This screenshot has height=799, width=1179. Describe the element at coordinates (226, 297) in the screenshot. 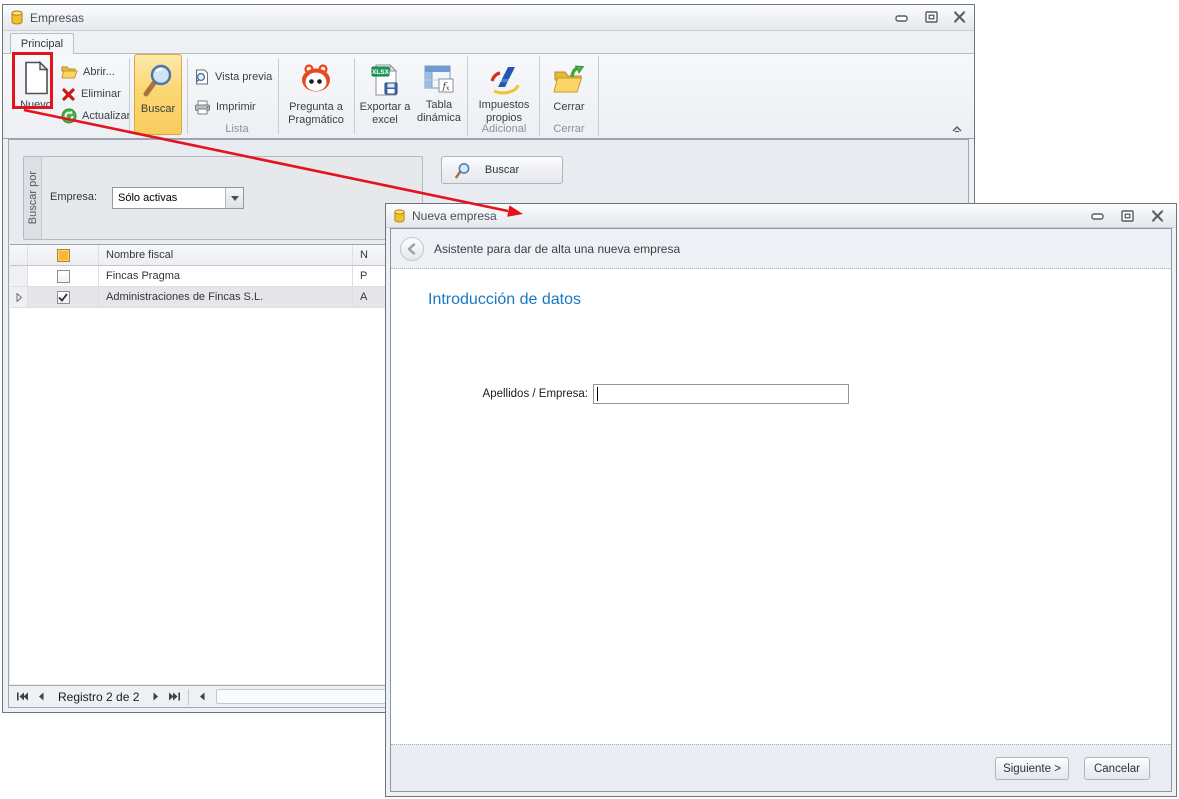

I see `cell-nombre-fiscal: Administraciones de Fincas S.L.` at that location.